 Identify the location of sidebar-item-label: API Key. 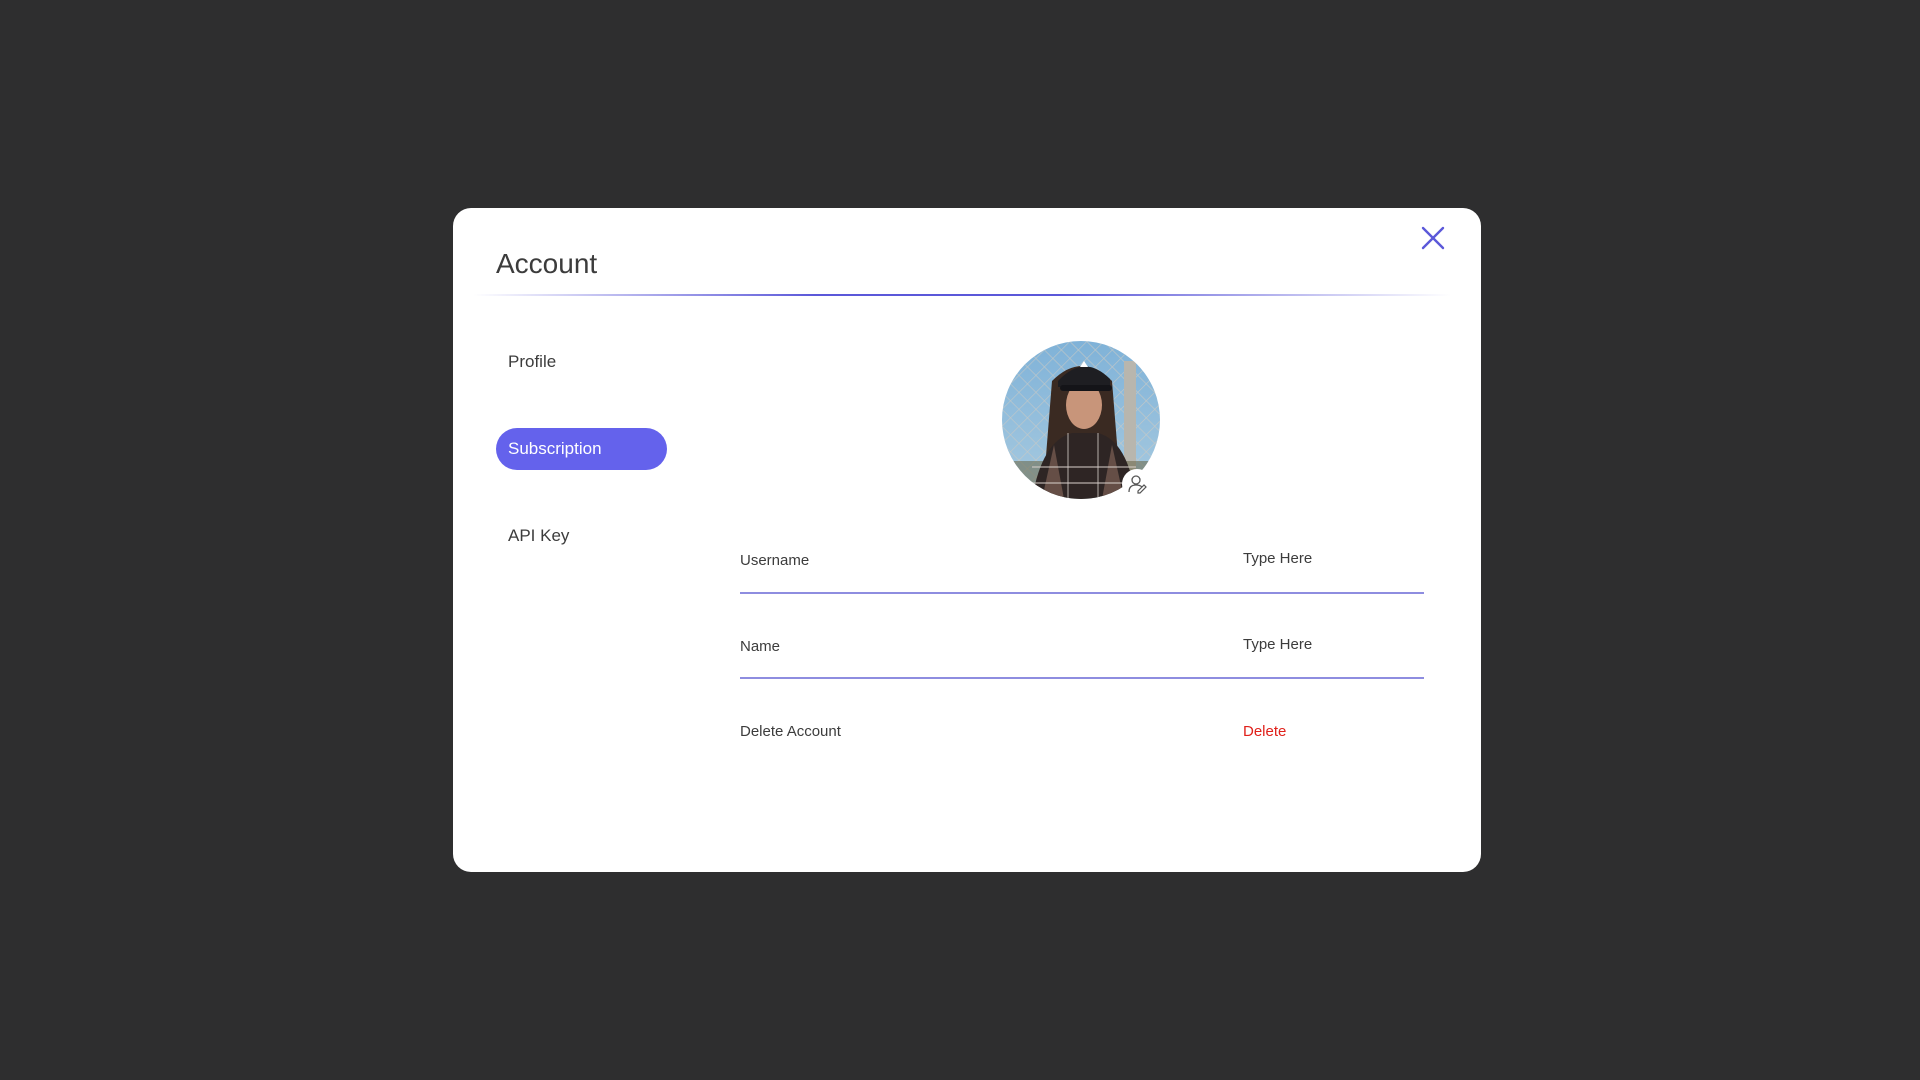
(539, 535).